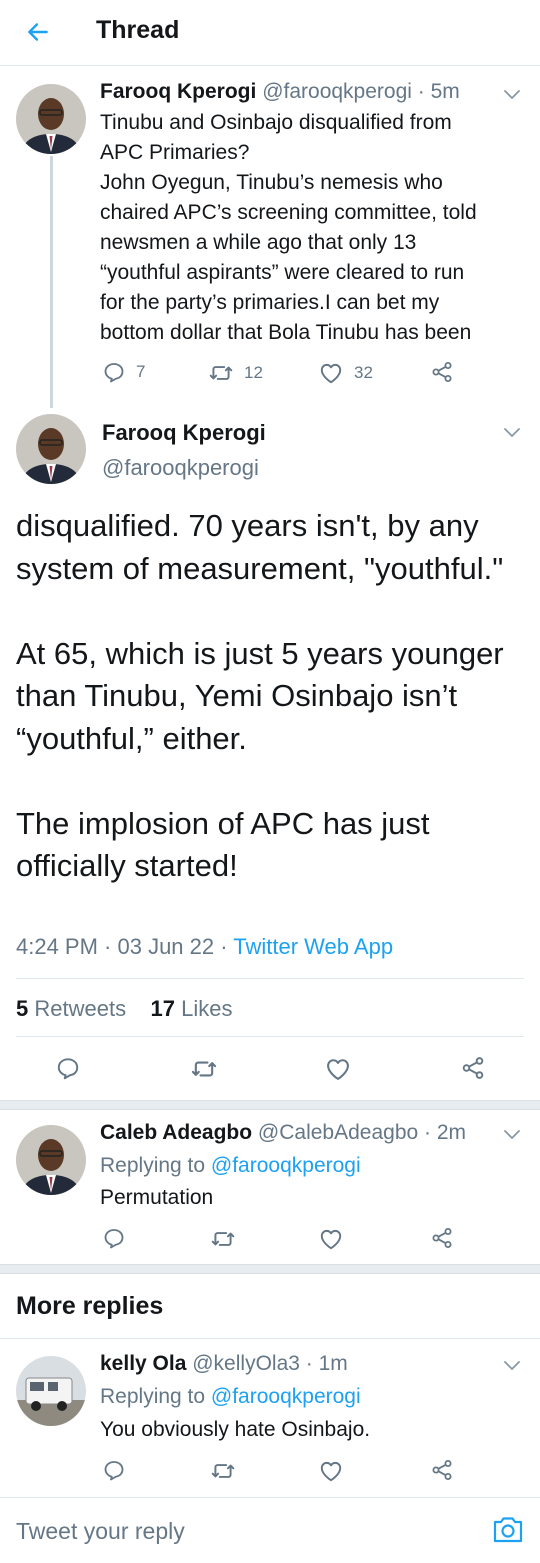 Image resolution: width=540 pixels, height=1563 pixels. What do you see at coordinates (138, 30) in the screenshot?
I see `page-title: Thread` at bounding box center [138, 30].